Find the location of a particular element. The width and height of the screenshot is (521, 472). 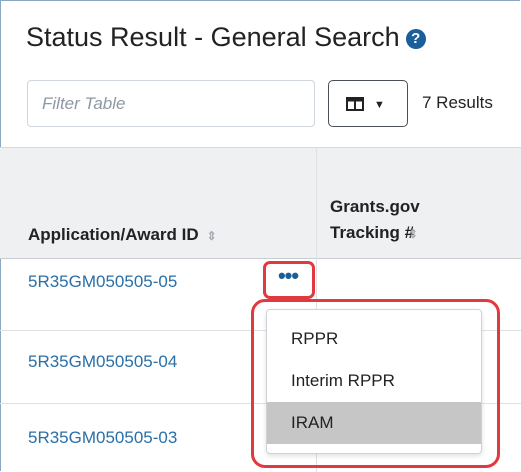

filter-table-input is located at coordinates (171, 103).